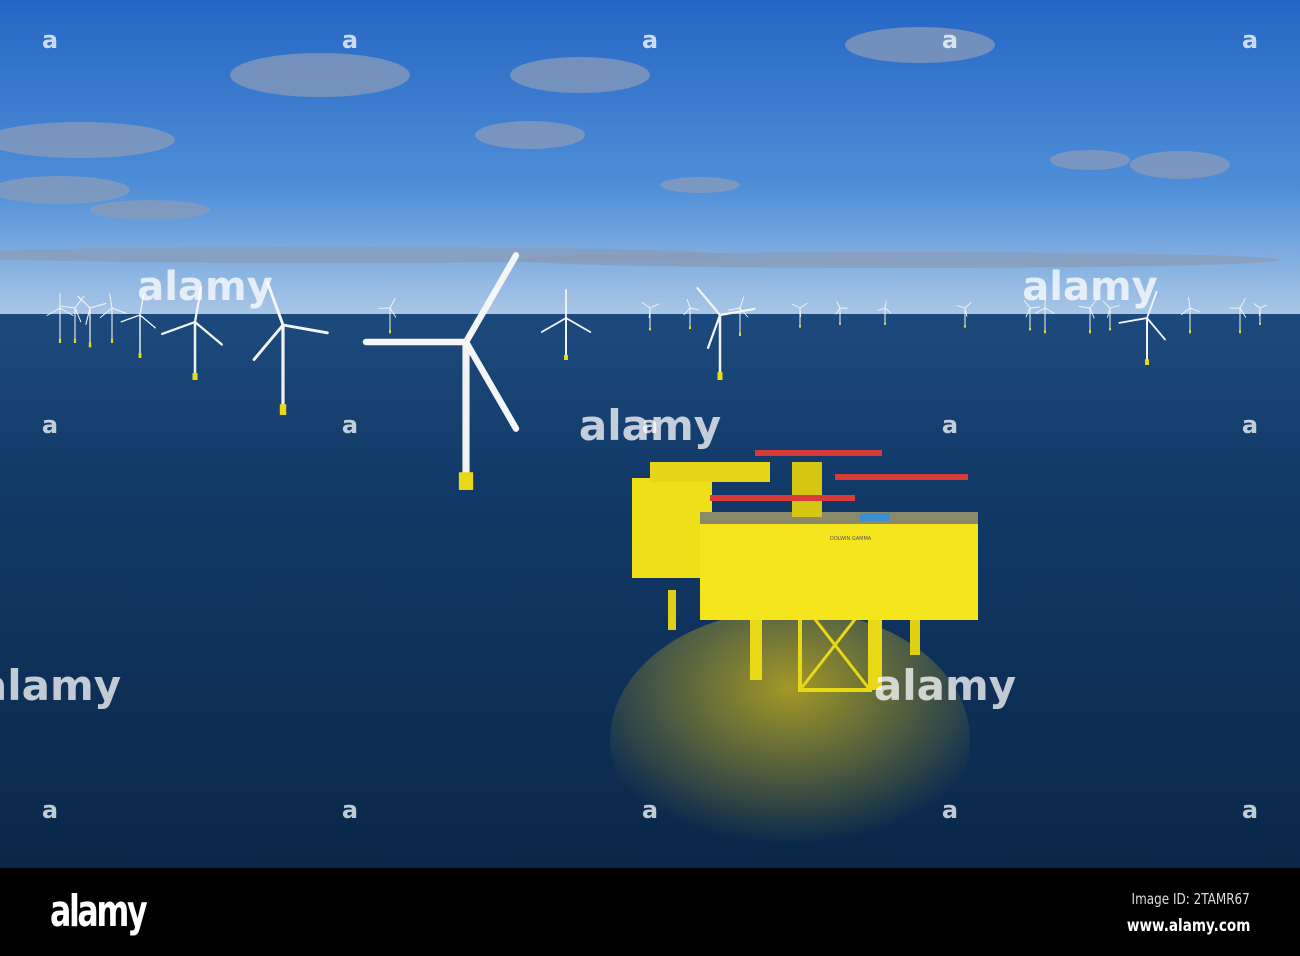 This screenshot has width=1300, height=956. Describe the element at coordinates (851, 539) in the screenshot. I see `platform-label: DOLWIN GAMMA` at that location.